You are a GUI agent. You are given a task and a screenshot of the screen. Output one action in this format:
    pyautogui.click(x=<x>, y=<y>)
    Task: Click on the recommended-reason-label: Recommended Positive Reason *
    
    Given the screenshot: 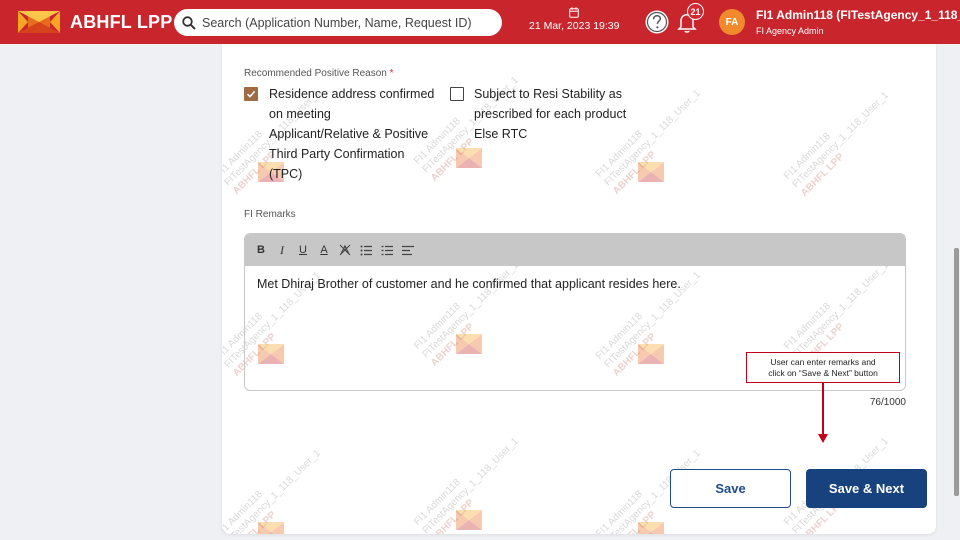 What is the action you would take?
    pyautogui.click(x=319, y=73)
    